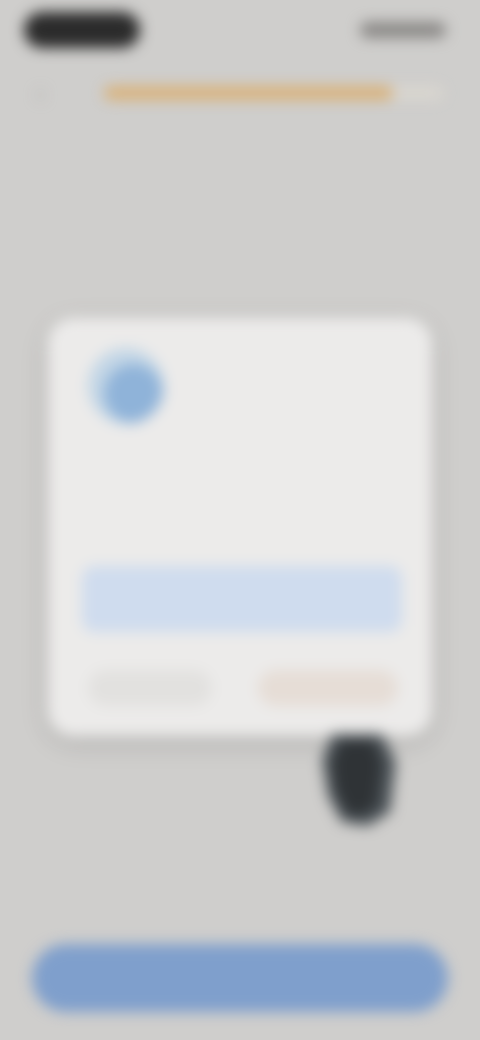  Describe the element at coordinates (403, 30) in the screenshot. I see `status-indicators` at that location.